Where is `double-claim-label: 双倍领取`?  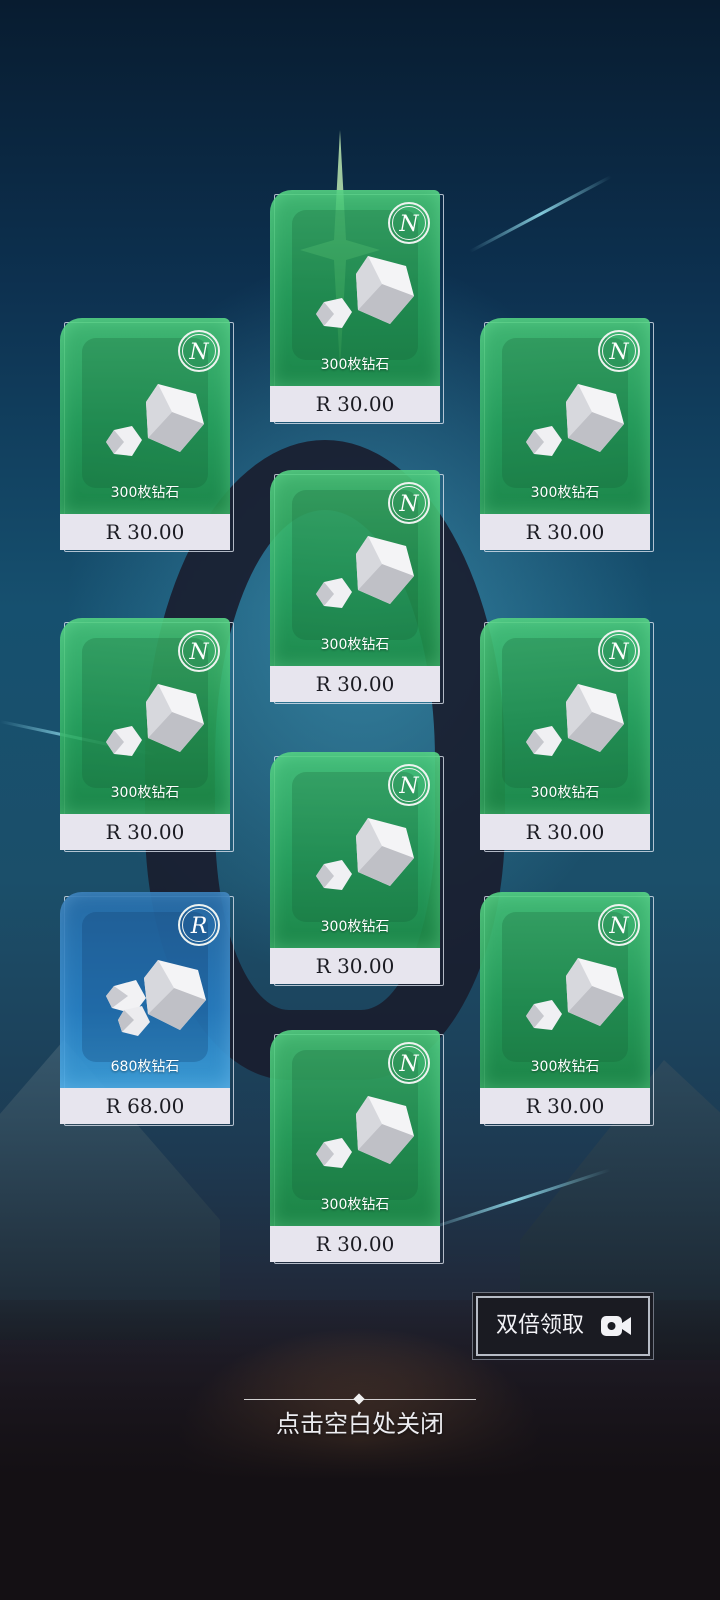
double-claim-label: 双倍领取 is located at coordinates (540, 1325).